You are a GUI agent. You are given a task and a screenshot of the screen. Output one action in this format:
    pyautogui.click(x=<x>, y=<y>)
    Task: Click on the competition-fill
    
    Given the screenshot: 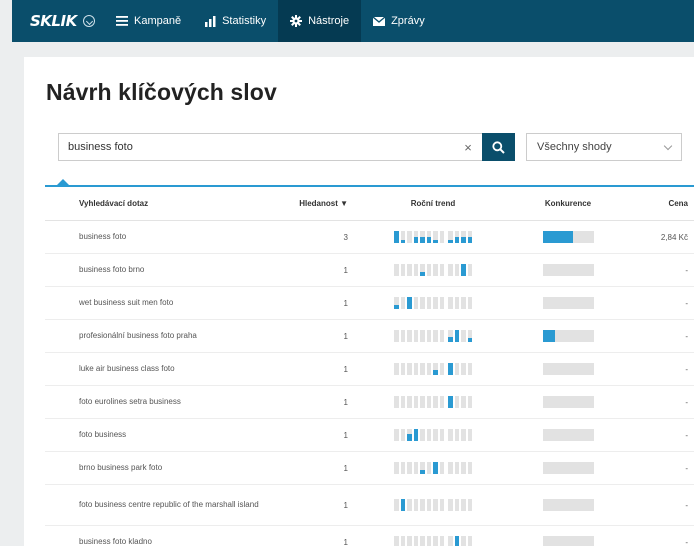 What is the action you would take?
    pyautogui.click(x=558, y=237)
    